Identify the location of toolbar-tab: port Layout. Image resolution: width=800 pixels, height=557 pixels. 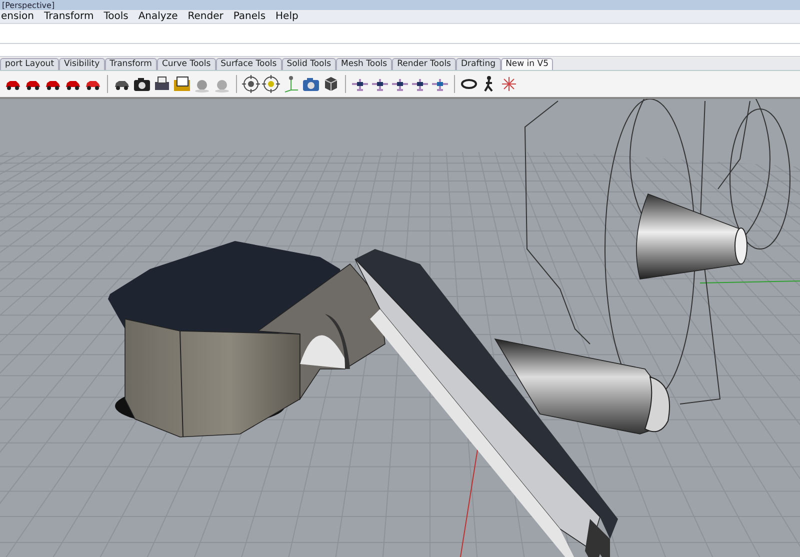
(30, 64).